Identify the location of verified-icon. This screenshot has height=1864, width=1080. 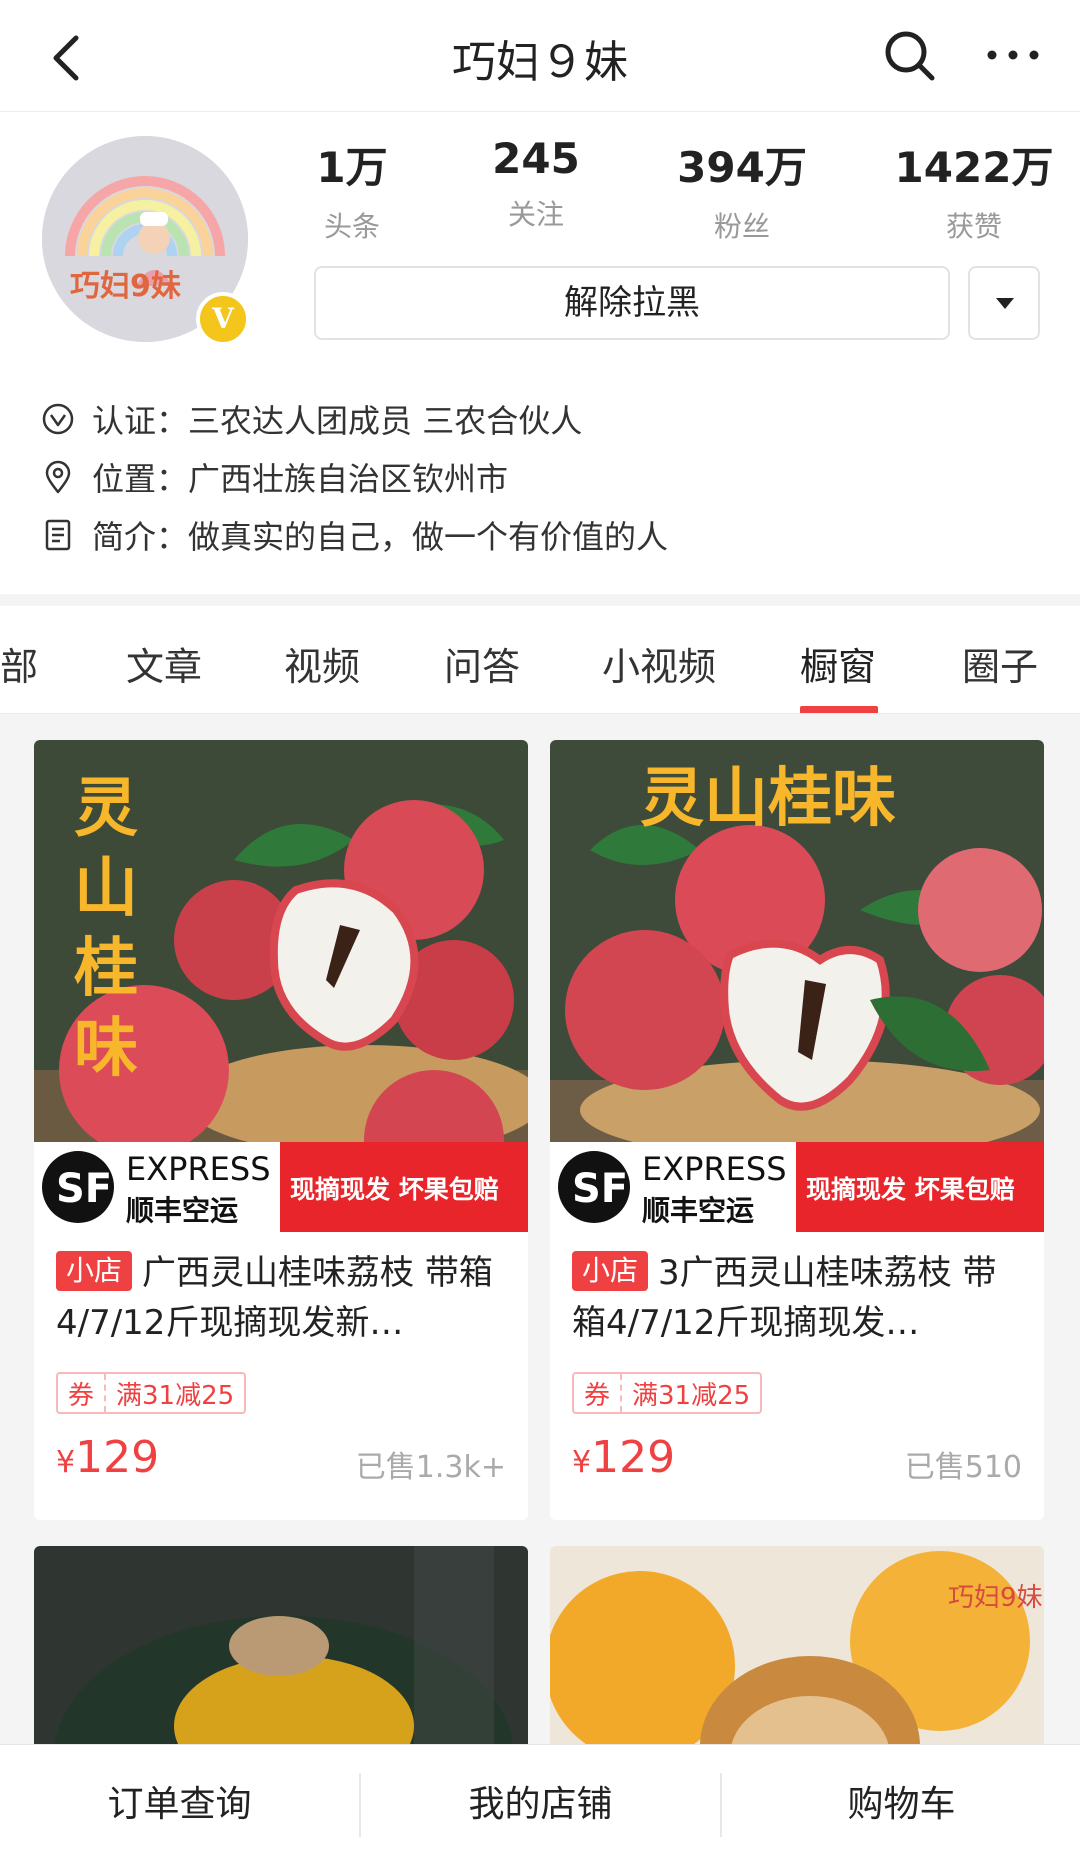
(58, 419).